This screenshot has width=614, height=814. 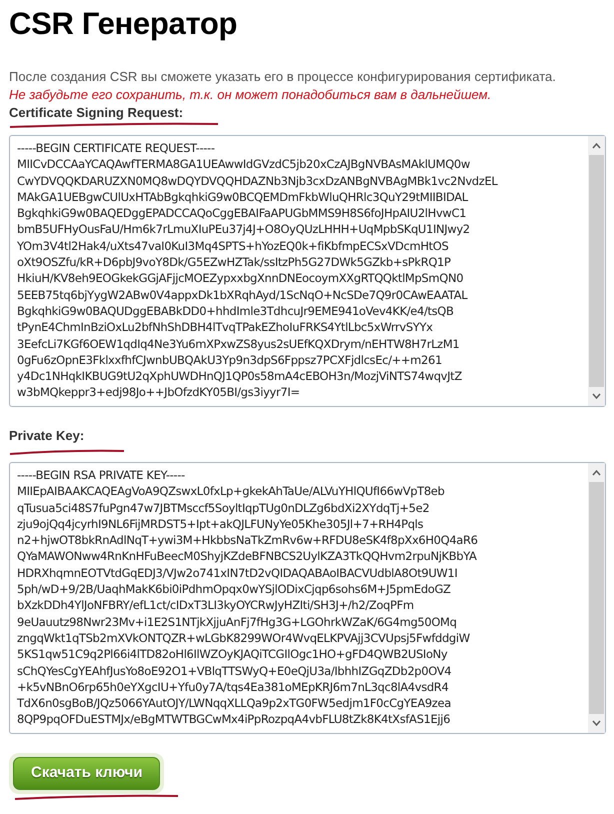 What do you see at coordinates (96, 112) in the screenshot?
I see `field-label: Certificate Signing Request:` at bounding box center [96, 112].